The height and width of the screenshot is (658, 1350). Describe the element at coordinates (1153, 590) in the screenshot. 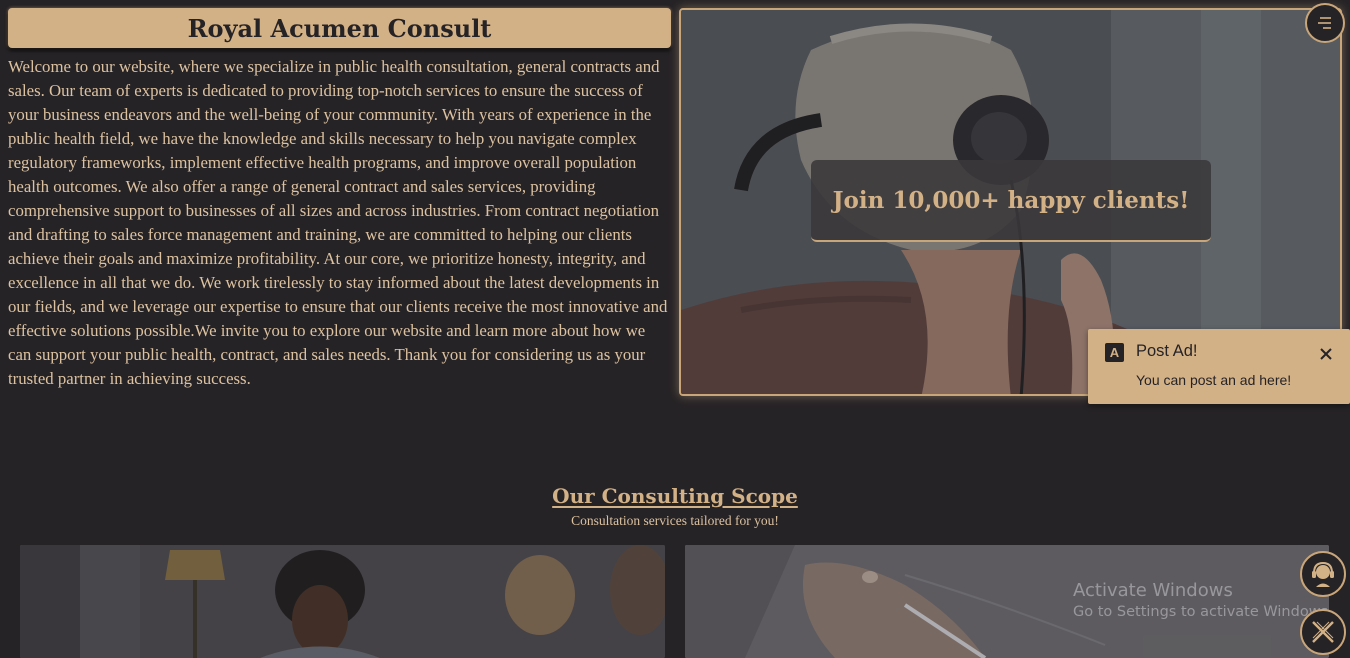

I see `watermark-line-1: Activate Windows` at that location.